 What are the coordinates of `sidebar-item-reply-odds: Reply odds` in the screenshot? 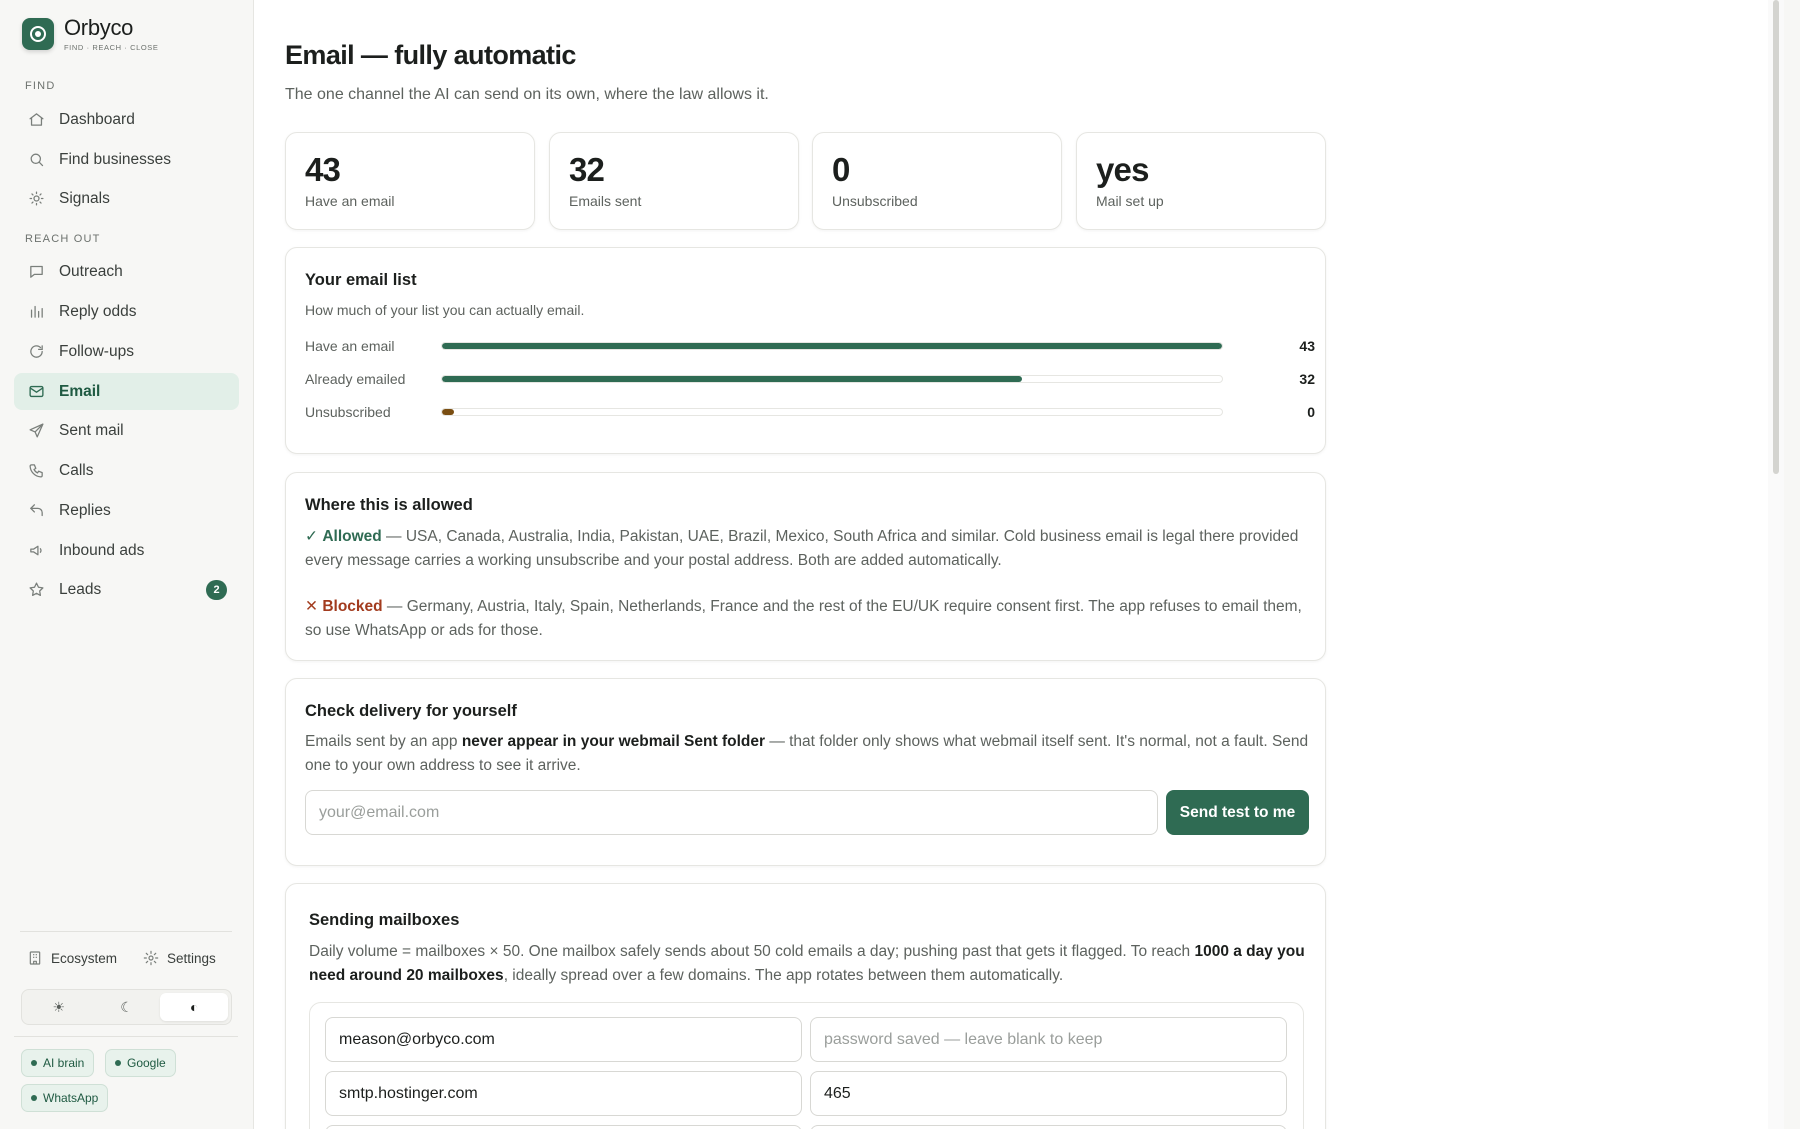 It's located at (126, 311).